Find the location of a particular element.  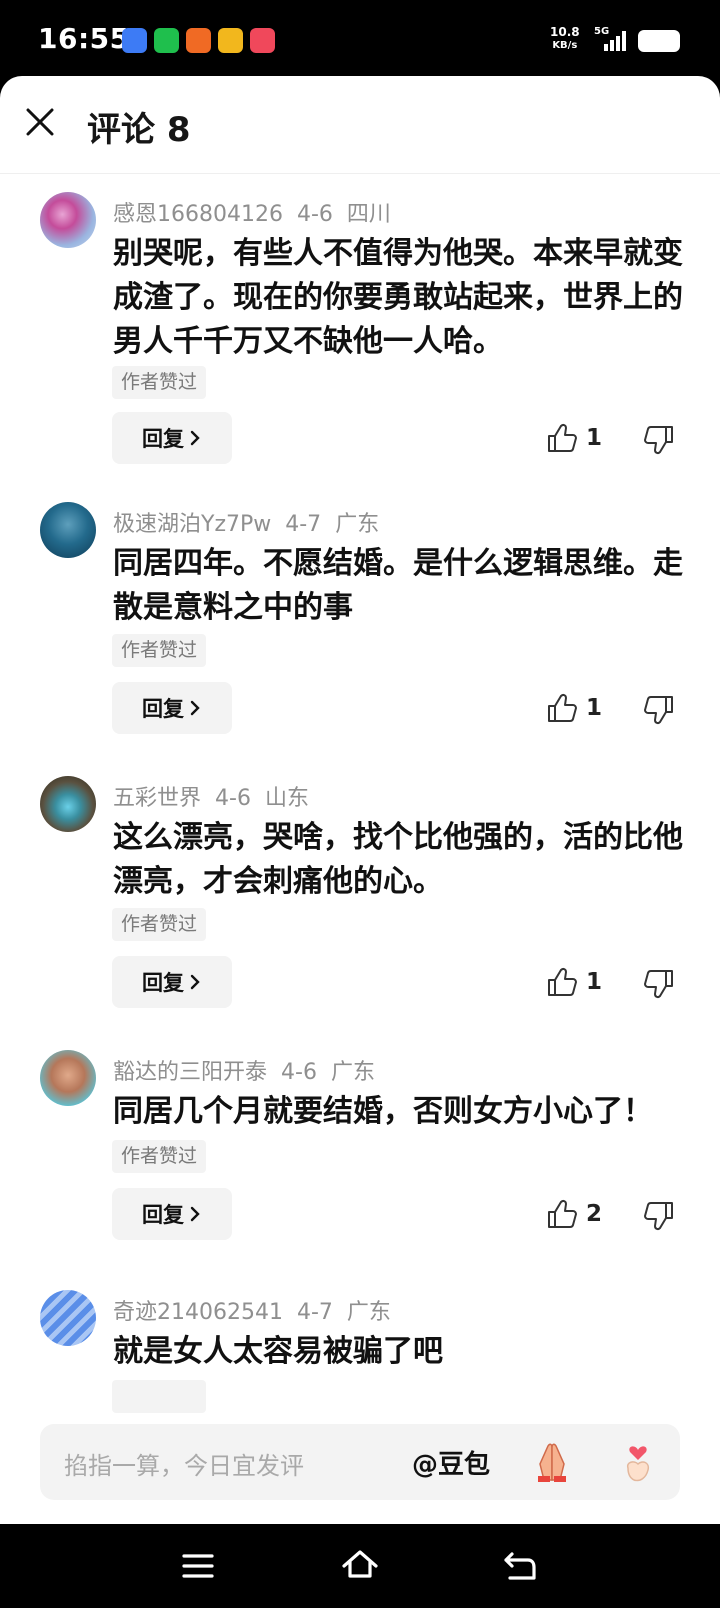

signal-icon: 5G is located at coordinates (612, 40).